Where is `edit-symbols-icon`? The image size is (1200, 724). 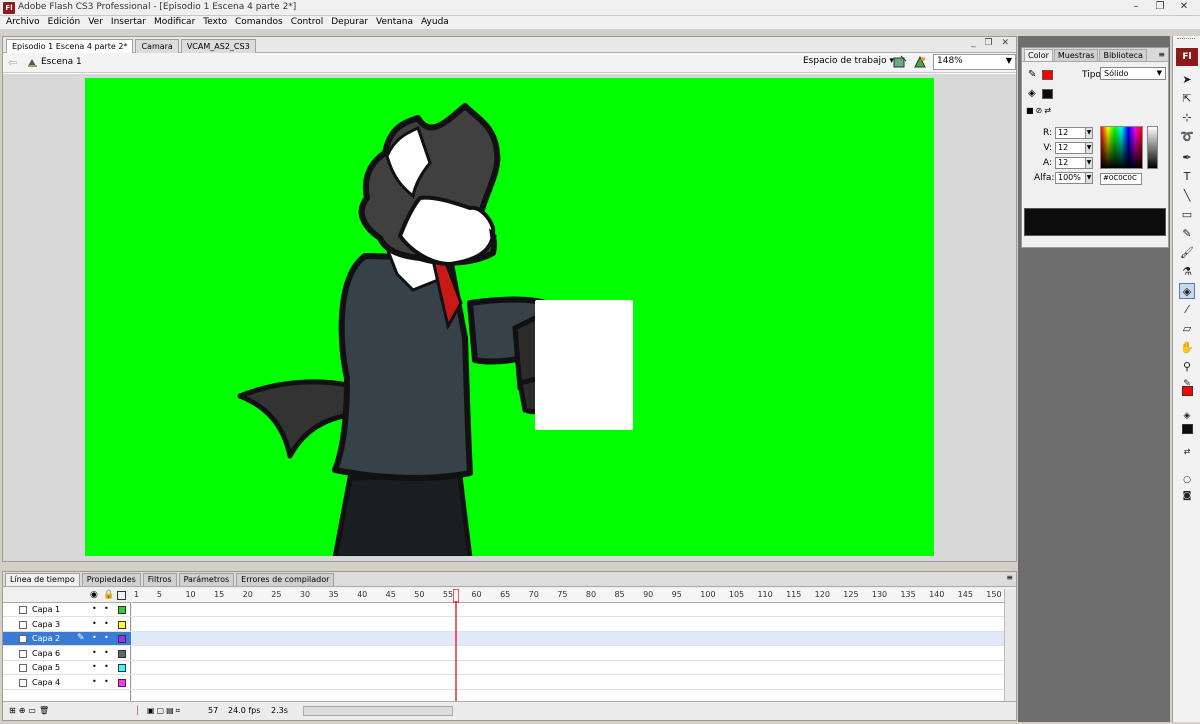 edit-symbols-icon is located at coordinates (900, 62).